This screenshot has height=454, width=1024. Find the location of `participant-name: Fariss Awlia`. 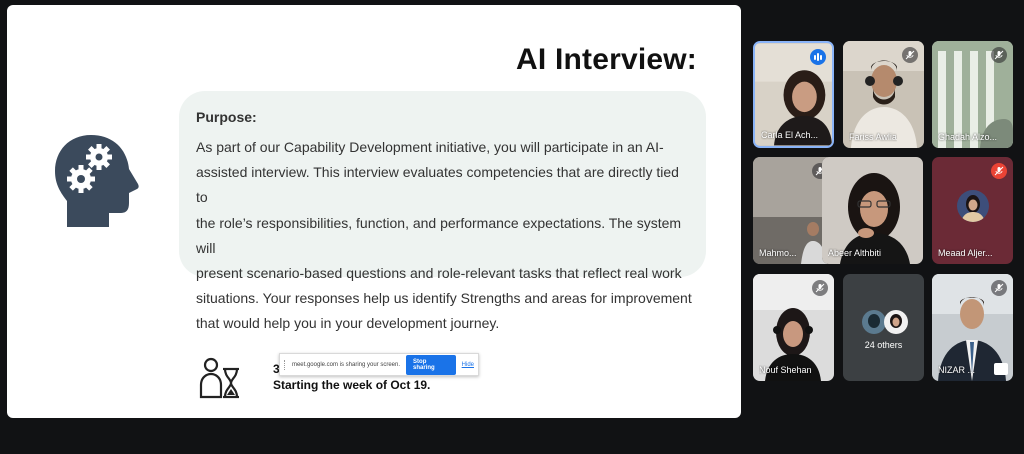

participant-name: Fariss Awlia is located at coordinates (873, 137).